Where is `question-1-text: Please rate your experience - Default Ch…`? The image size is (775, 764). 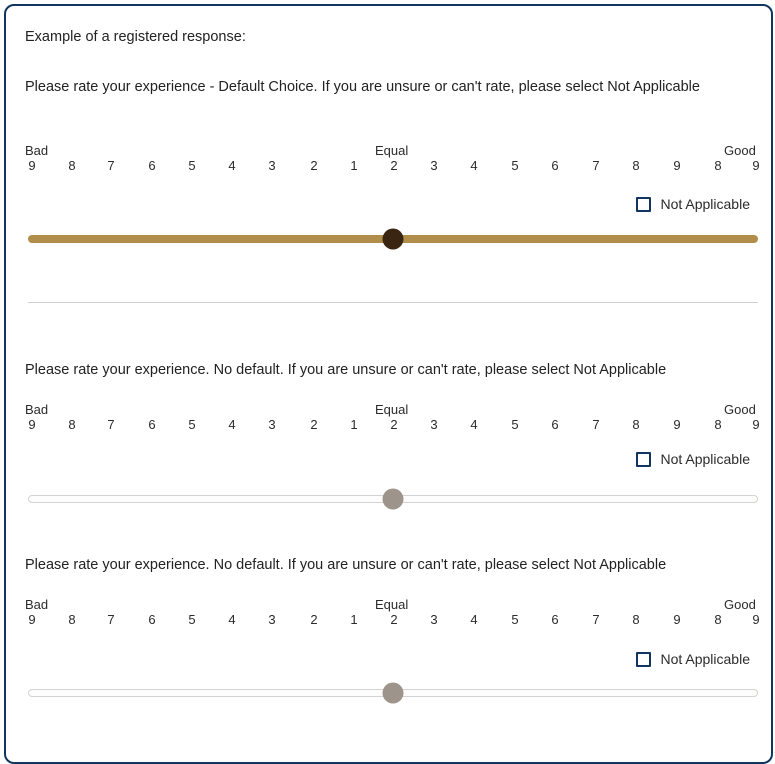 question-1-text: Please rate your experience - Default Ch… is located at coordinates (362, 87).